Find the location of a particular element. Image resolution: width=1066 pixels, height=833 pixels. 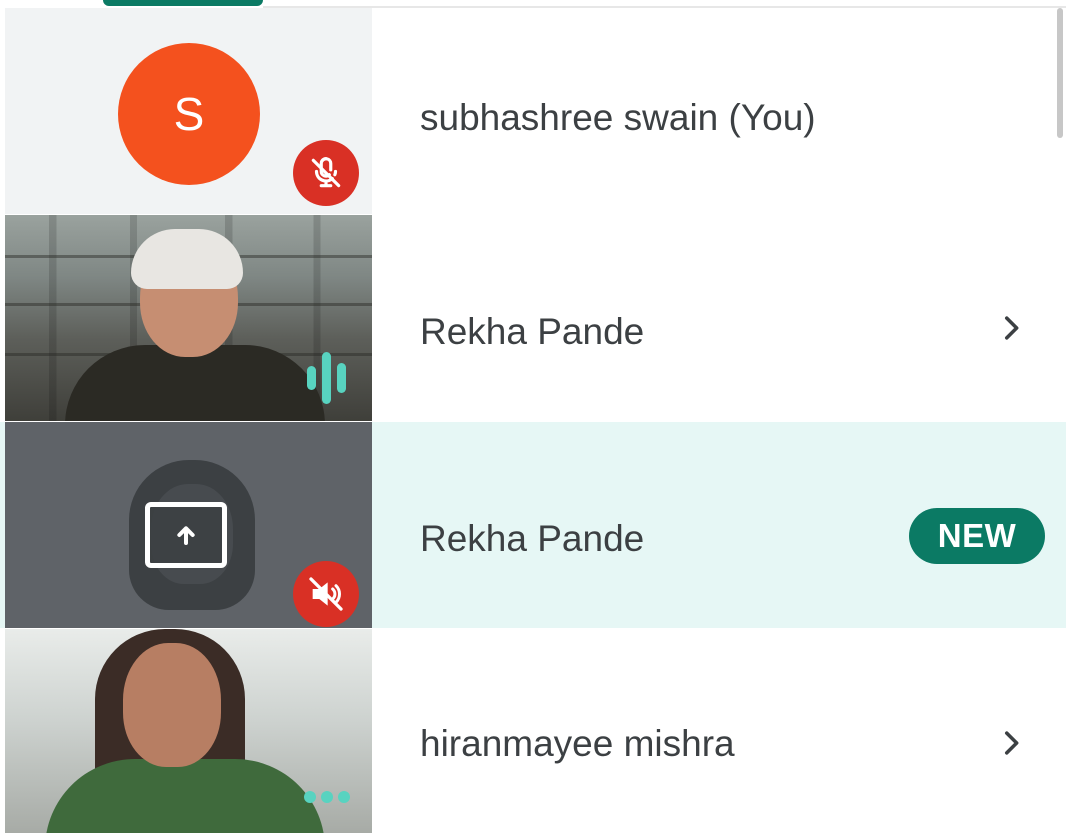

more-icon is located at coordinates (327, 797).